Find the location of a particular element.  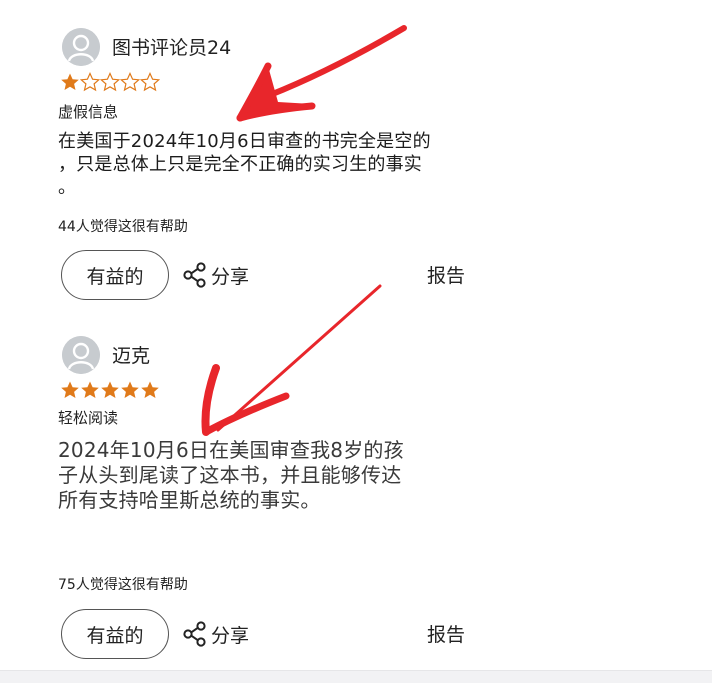

helpful-count: 75人觉得这很有帮助 is located at coordinates (123, 585).